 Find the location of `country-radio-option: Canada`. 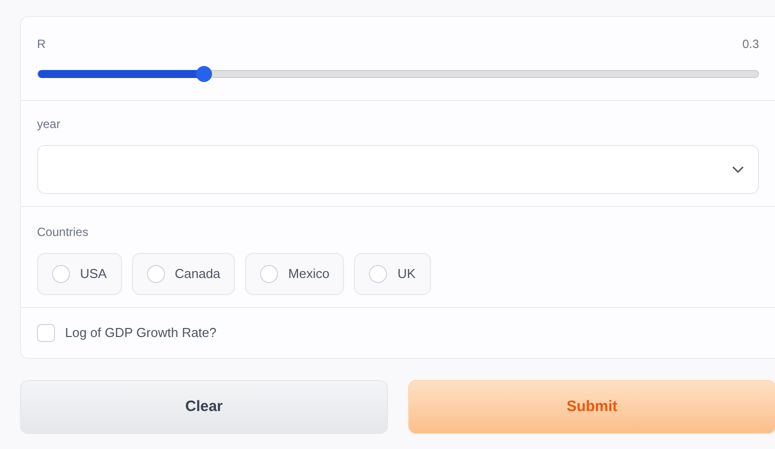

country-radio-option: Canada is located at coordinates (184, 274).